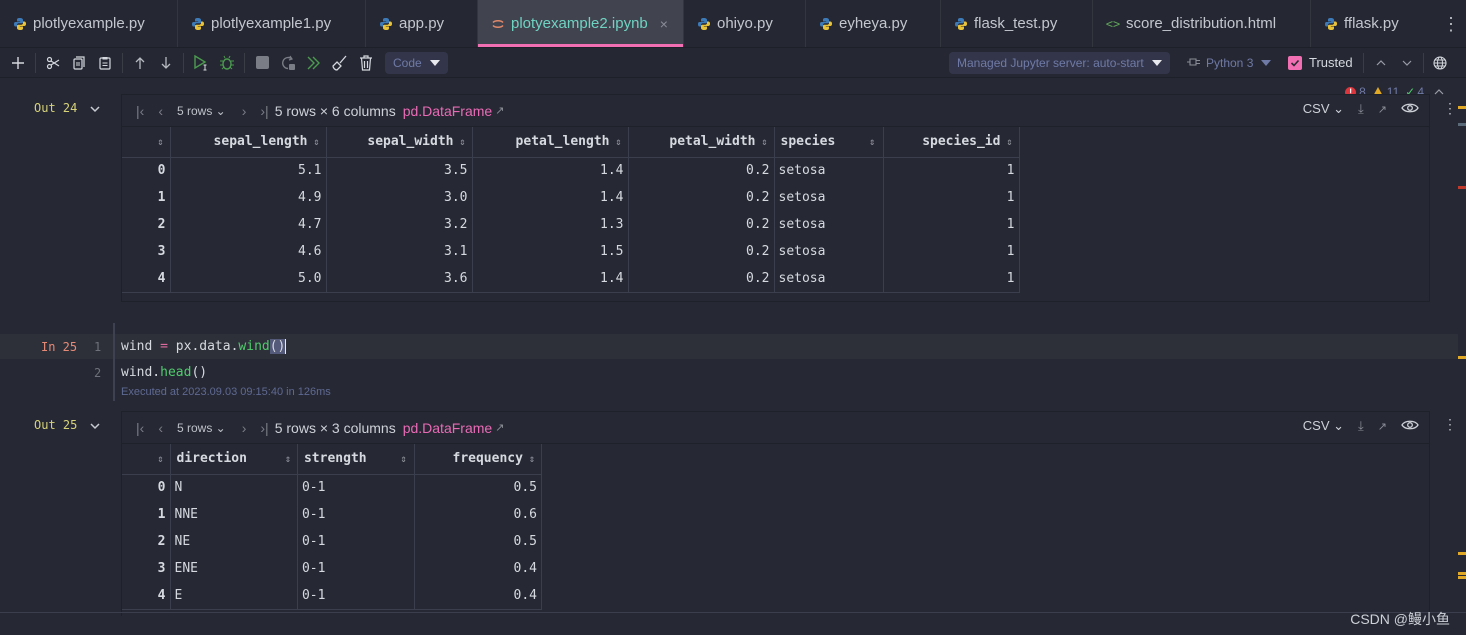 This screenshot has width=1466, height=635. Describe the element at coordinates (416, 62) in the screenshot. I see `cell-type-dropdown: Code` at that location.